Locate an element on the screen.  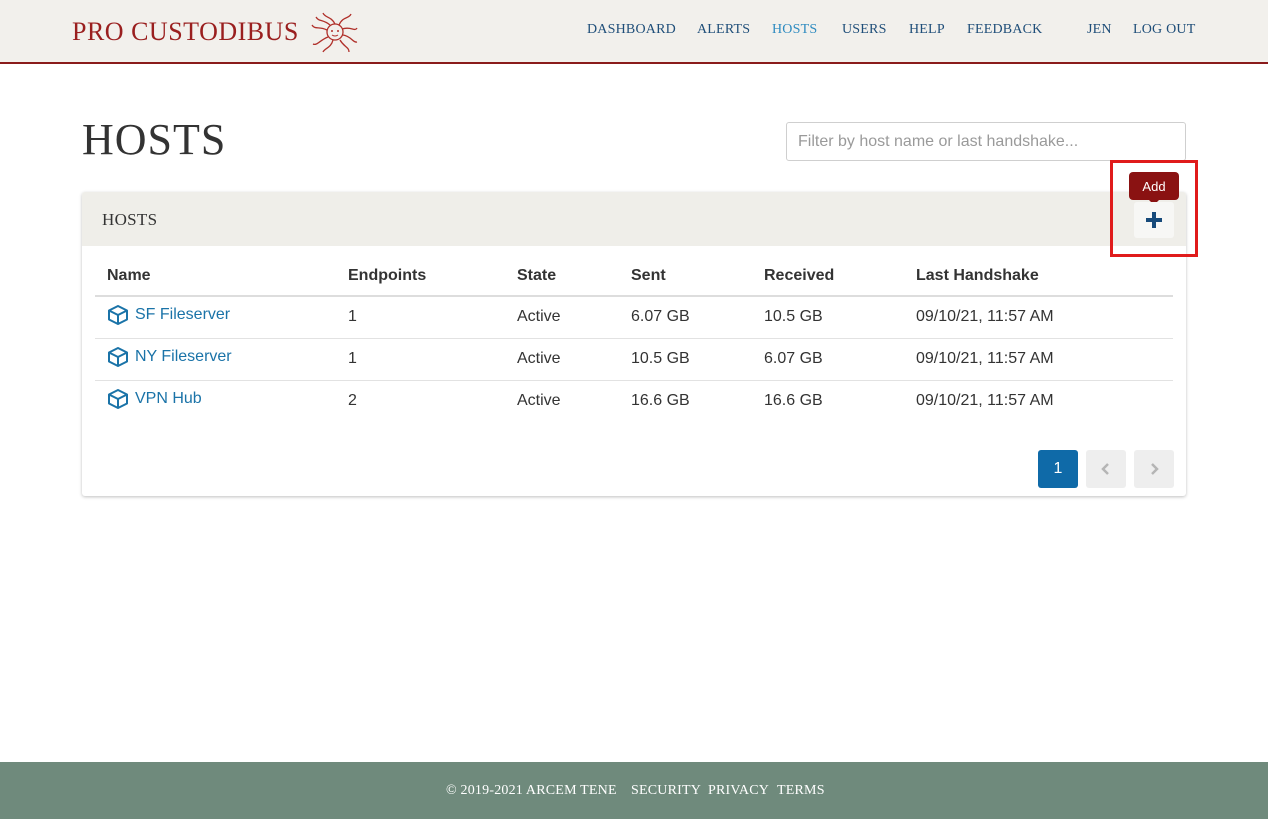
hosts-card-title: HOSTS is located at coordinates (130, 219).